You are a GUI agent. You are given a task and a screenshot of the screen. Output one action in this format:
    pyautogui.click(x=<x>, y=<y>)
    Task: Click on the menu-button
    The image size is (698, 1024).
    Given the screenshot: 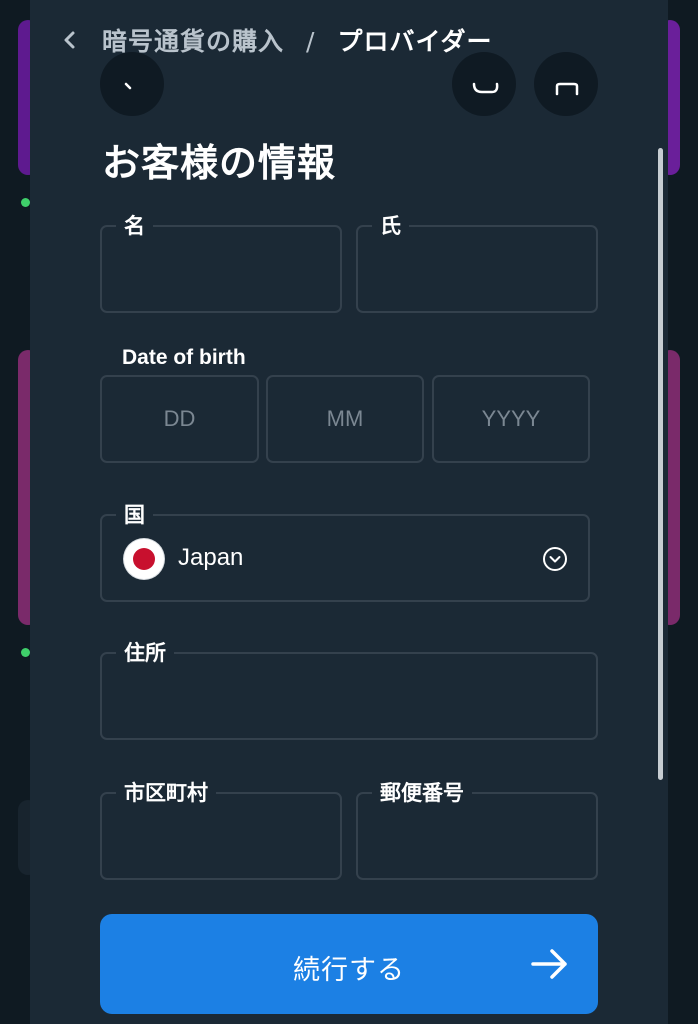 What is the action you would take?
    pyautogui.click(x=566, y=84)
    